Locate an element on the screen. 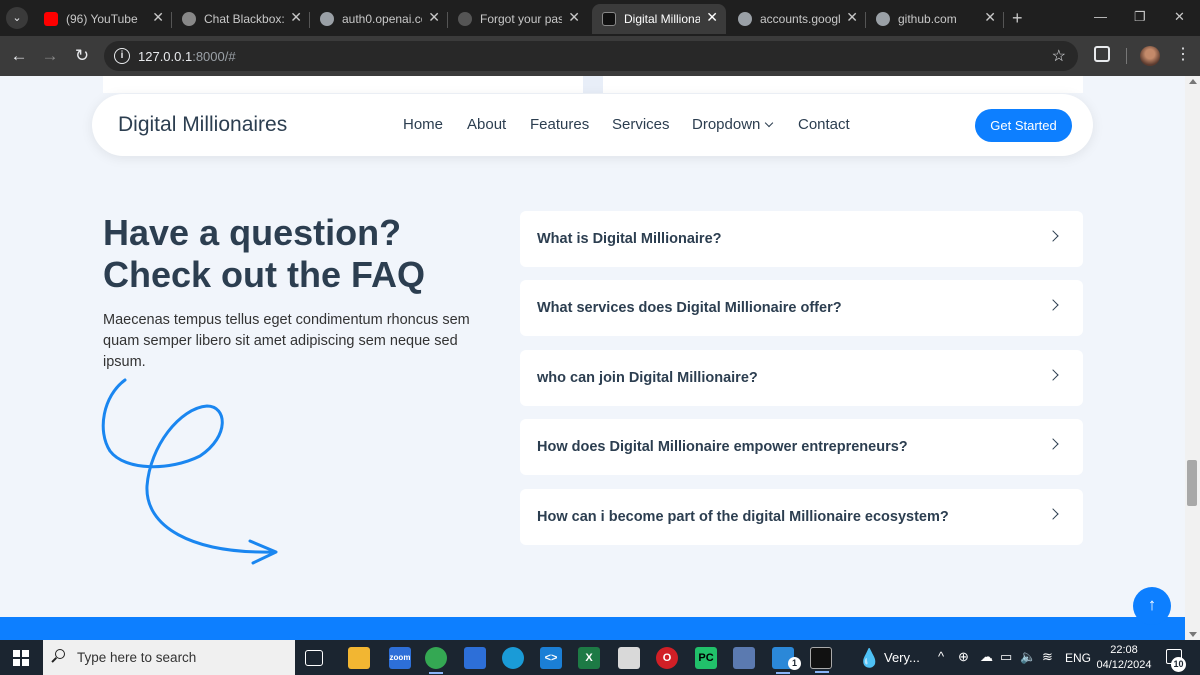  taskbar-search-box: Type here to search is located at coordinates (169, 657).